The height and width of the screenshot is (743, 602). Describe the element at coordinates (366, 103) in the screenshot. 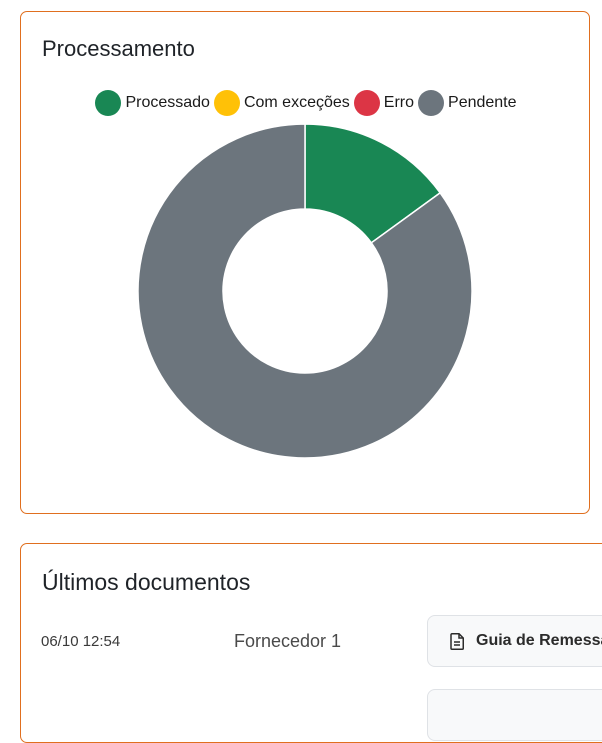

I see `legend-swatch-erro` at that location.